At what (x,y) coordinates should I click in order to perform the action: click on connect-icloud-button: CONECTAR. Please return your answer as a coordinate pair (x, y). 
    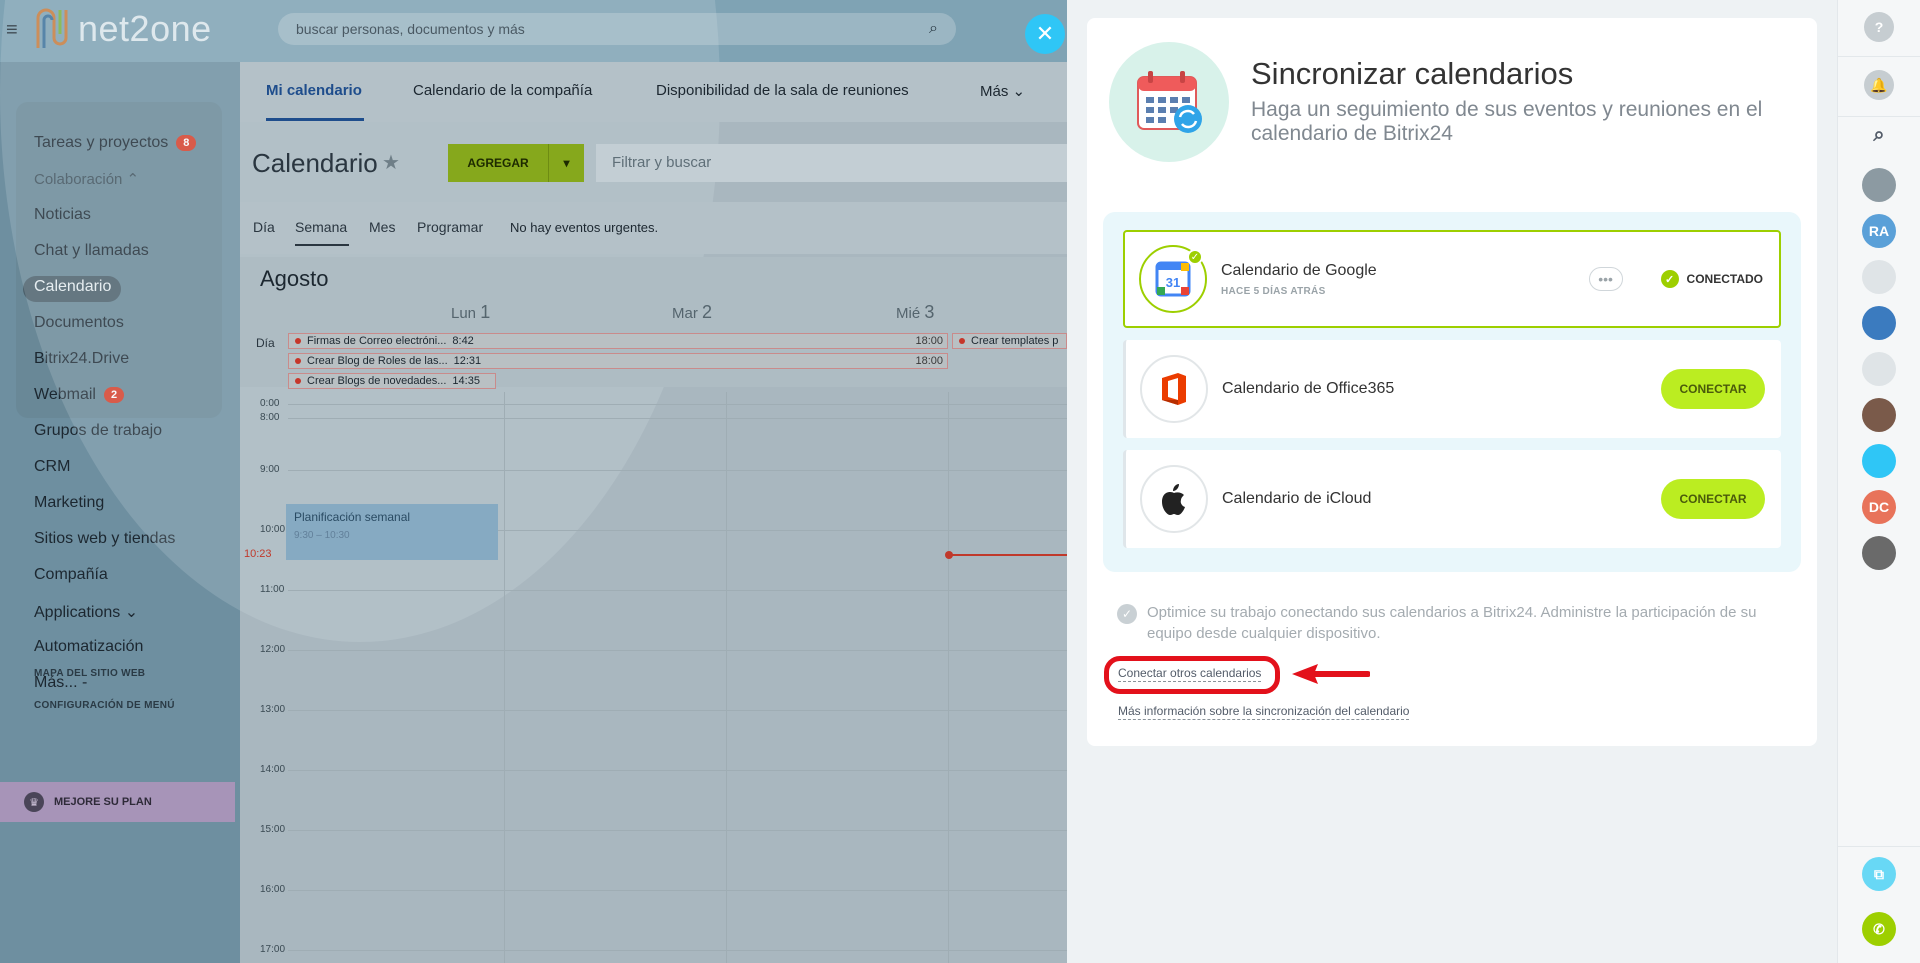
    Looking at the image, I should click on (1713, 499).